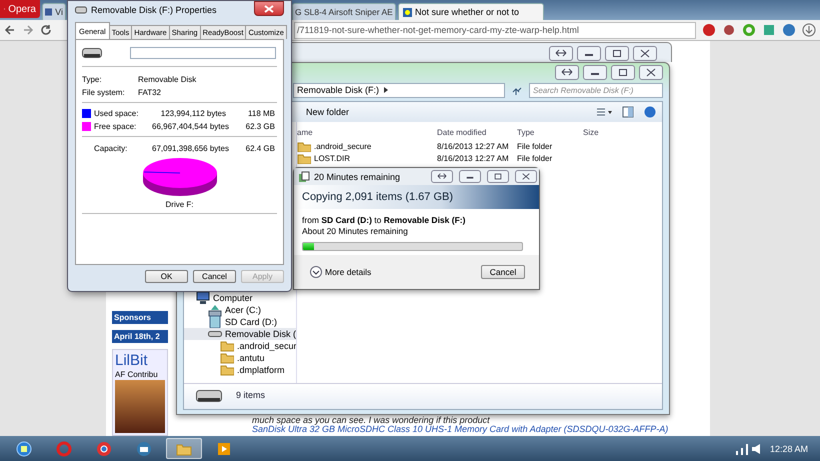 The width and height of the screenshot is (820, 461). I want to click on forward-icon, so click(28, 30).